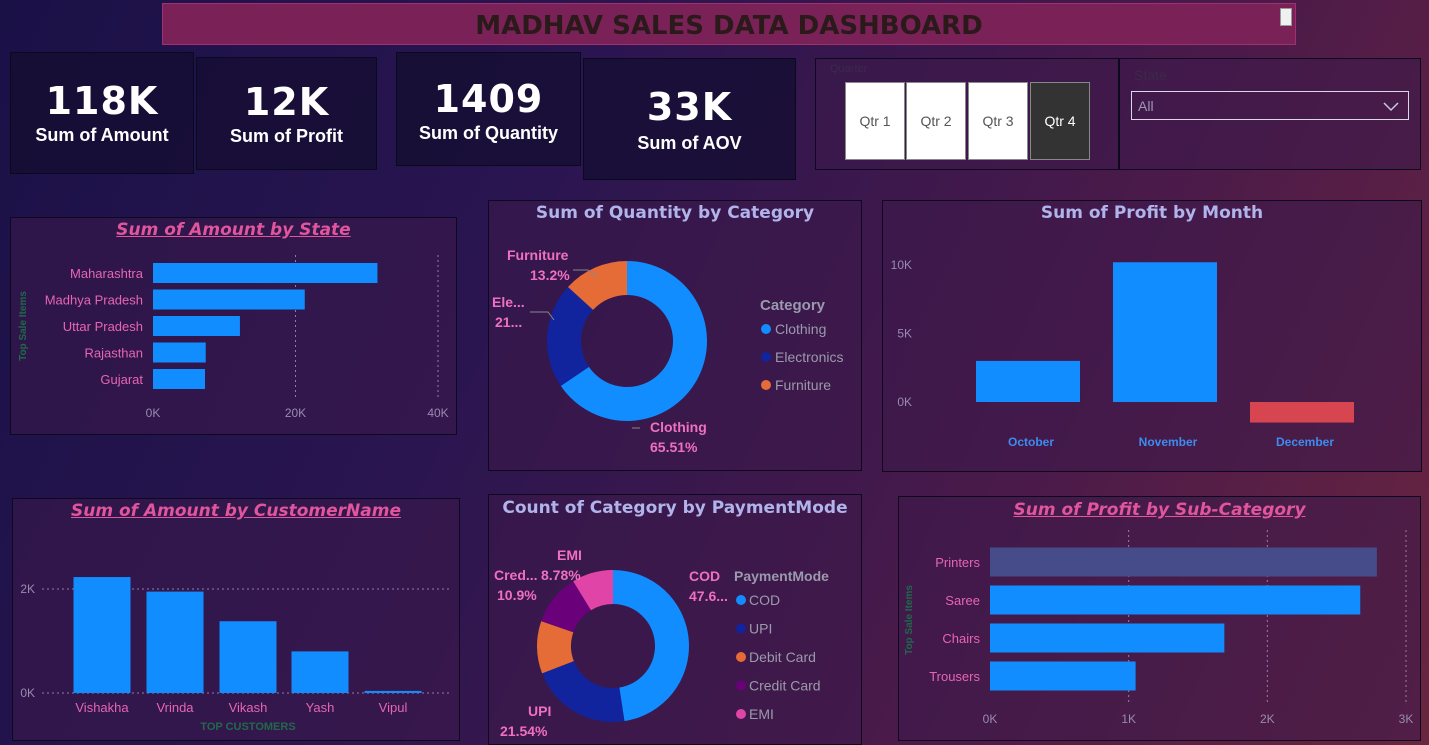 The width and height of the screenshot is (1429, 745). I want to click on data-label: 8.78%, so click(561, 575).